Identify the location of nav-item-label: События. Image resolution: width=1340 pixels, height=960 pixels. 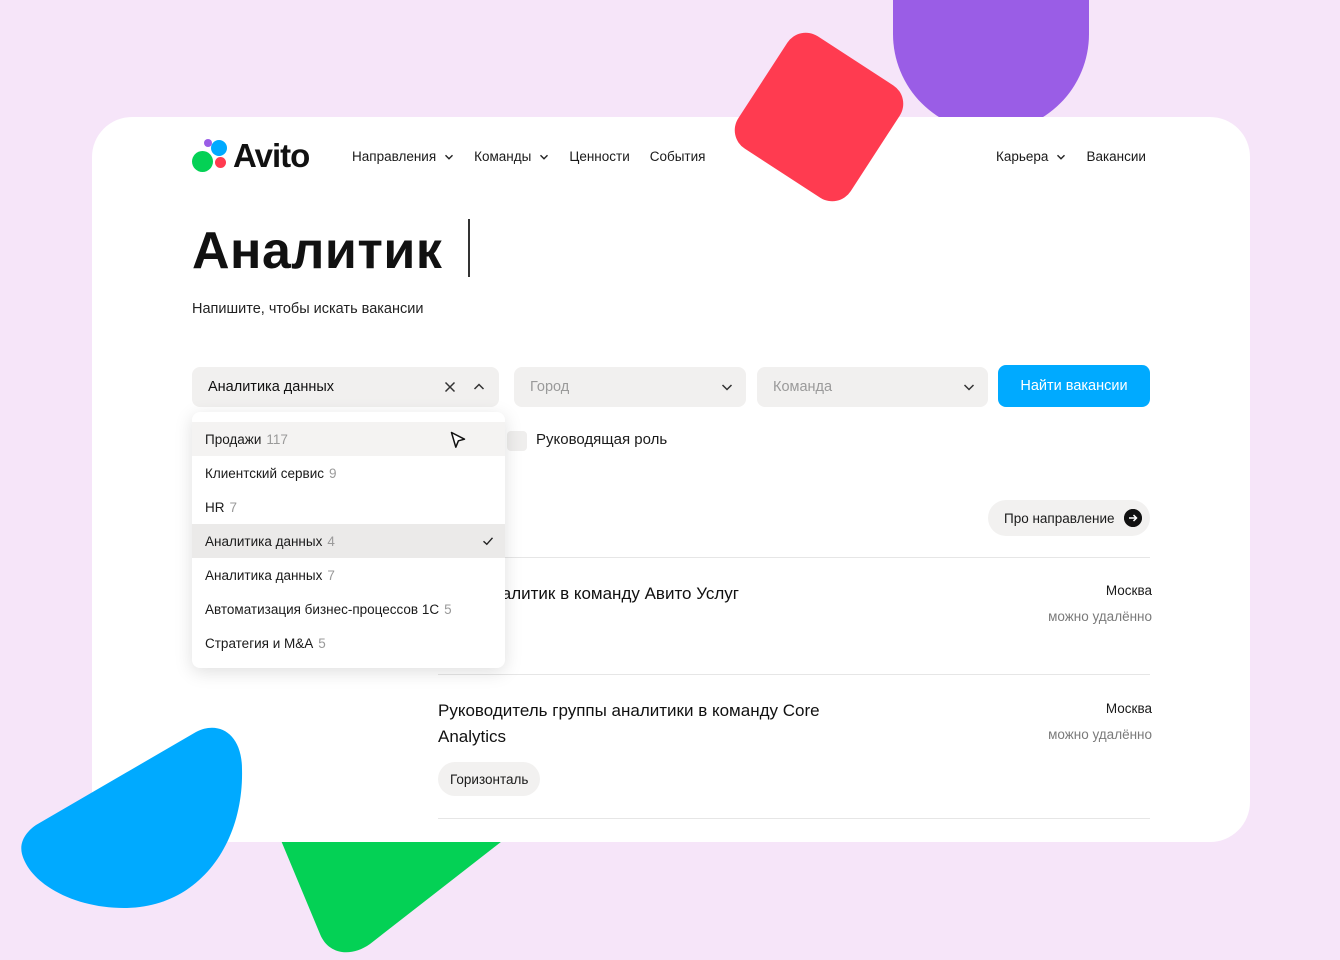
(677, 156).